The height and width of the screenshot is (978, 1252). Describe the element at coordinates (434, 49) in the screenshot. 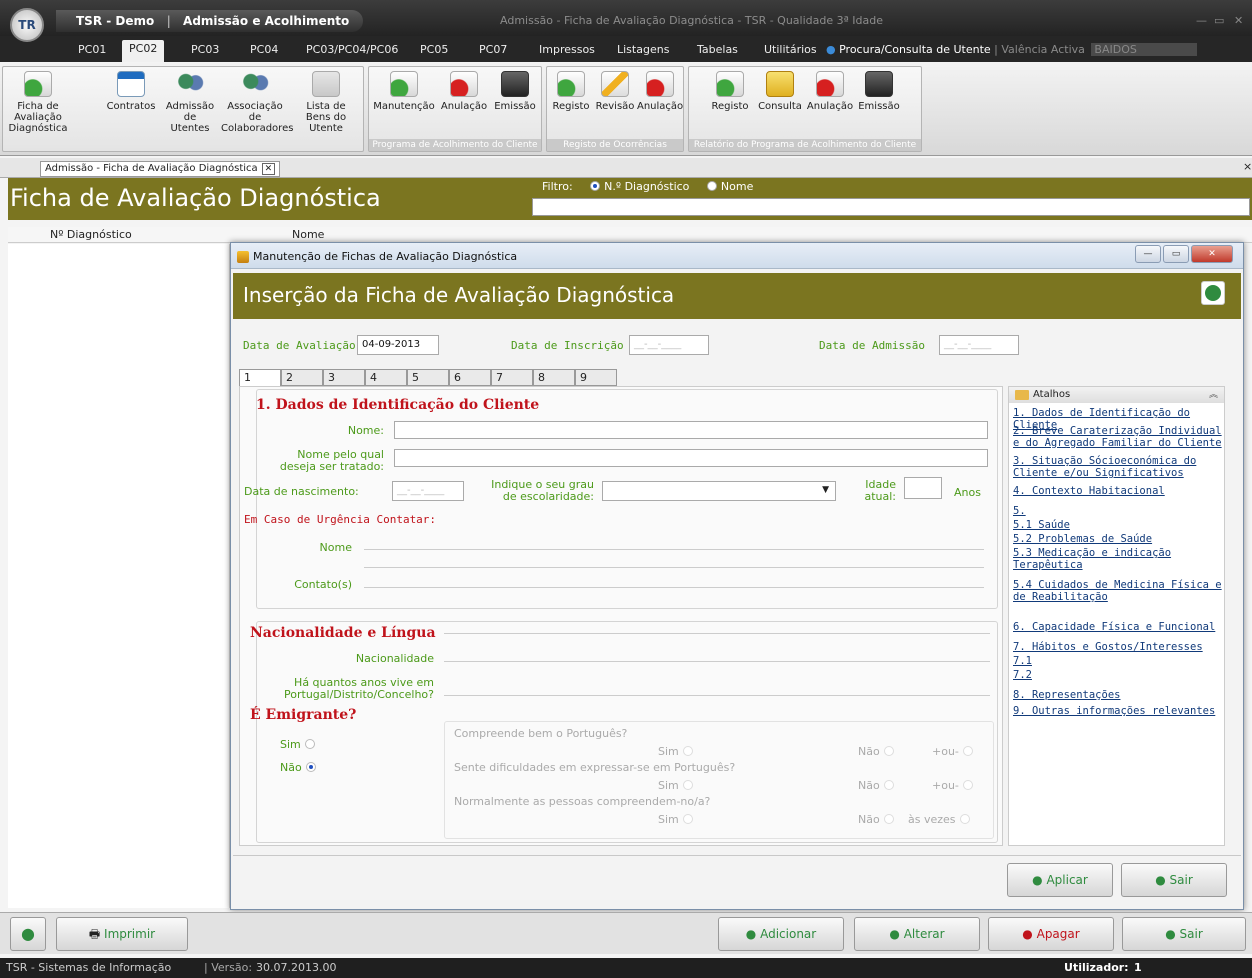

I see `tab-pc05: PC05` at that location.